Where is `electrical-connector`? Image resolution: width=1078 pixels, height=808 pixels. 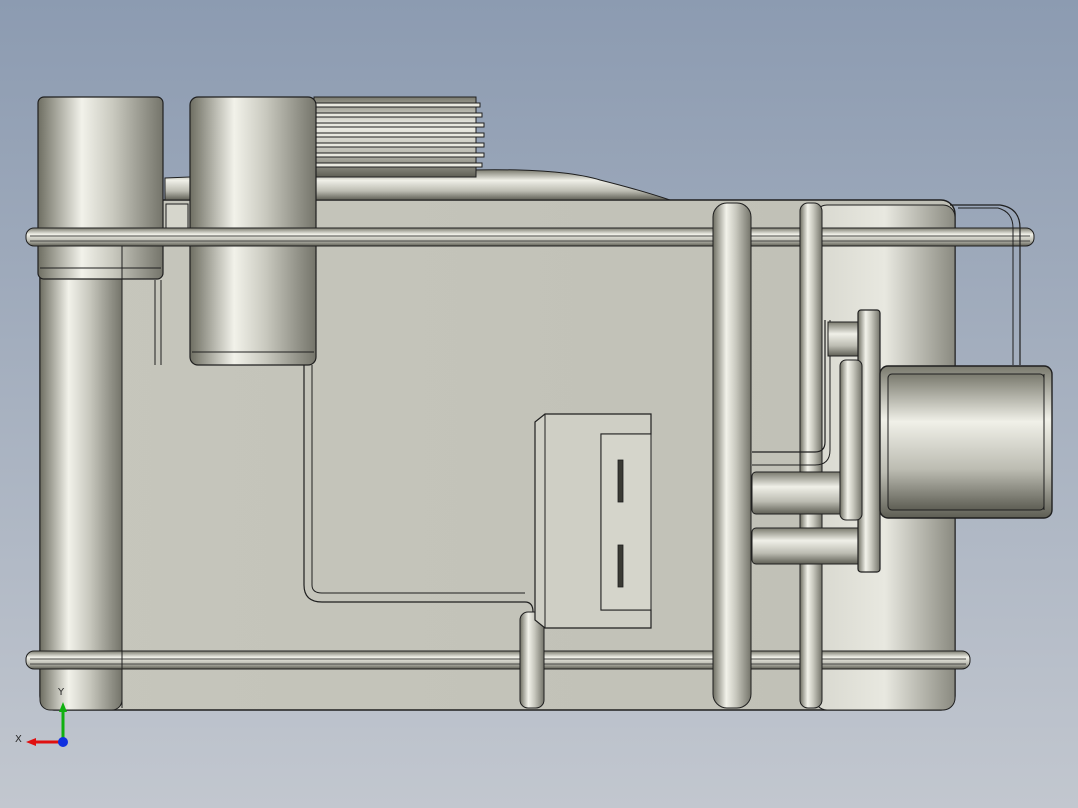 electrical-connector is located at coordinates (593, 521).